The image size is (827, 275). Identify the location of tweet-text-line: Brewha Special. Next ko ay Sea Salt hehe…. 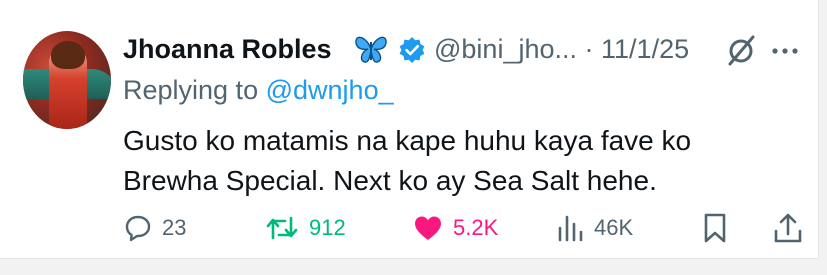
(390, 180).